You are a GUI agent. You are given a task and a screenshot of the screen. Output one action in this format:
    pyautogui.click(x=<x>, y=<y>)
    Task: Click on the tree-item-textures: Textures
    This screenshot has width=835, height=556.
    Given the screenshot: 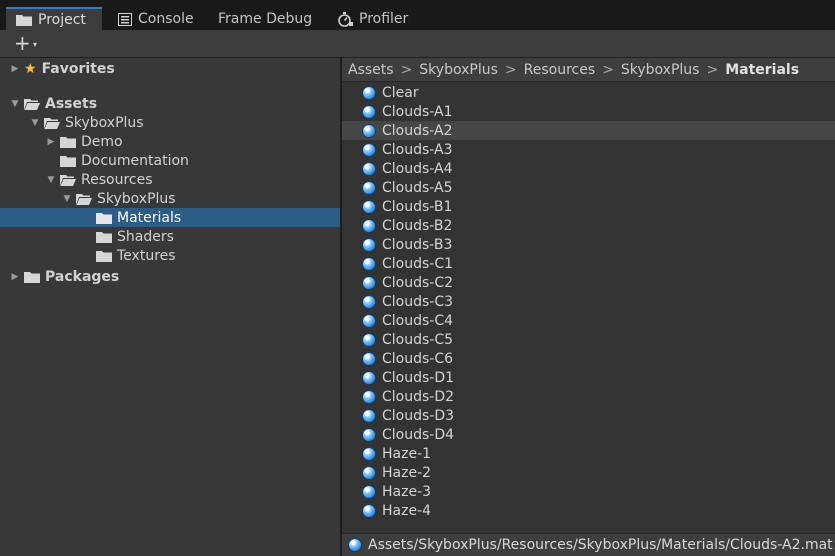 What is the action you would take?
    pyautogui.click(x=170, y=255)
    